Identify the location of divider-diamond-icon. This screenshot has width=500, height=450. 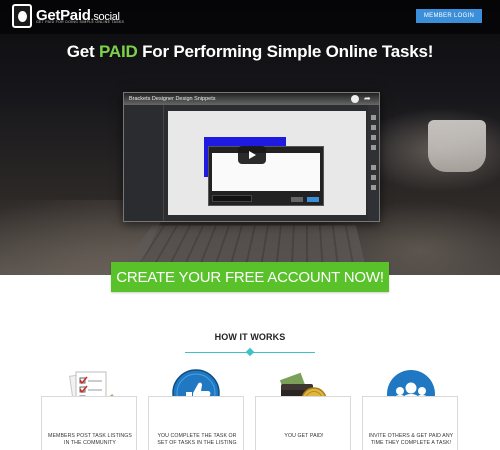
(250, 352).